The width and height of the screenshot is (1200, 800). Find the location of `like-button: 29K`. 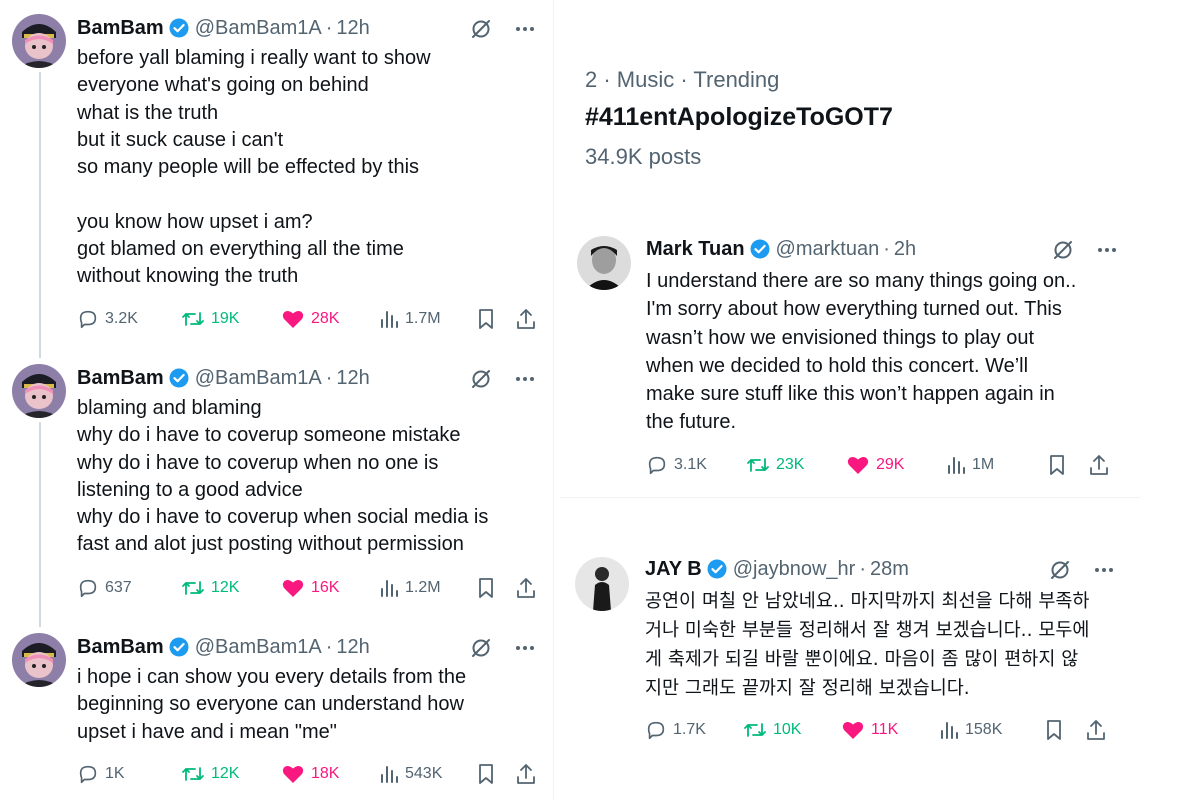

like-button: 29K is located at coordinates (896, 465).